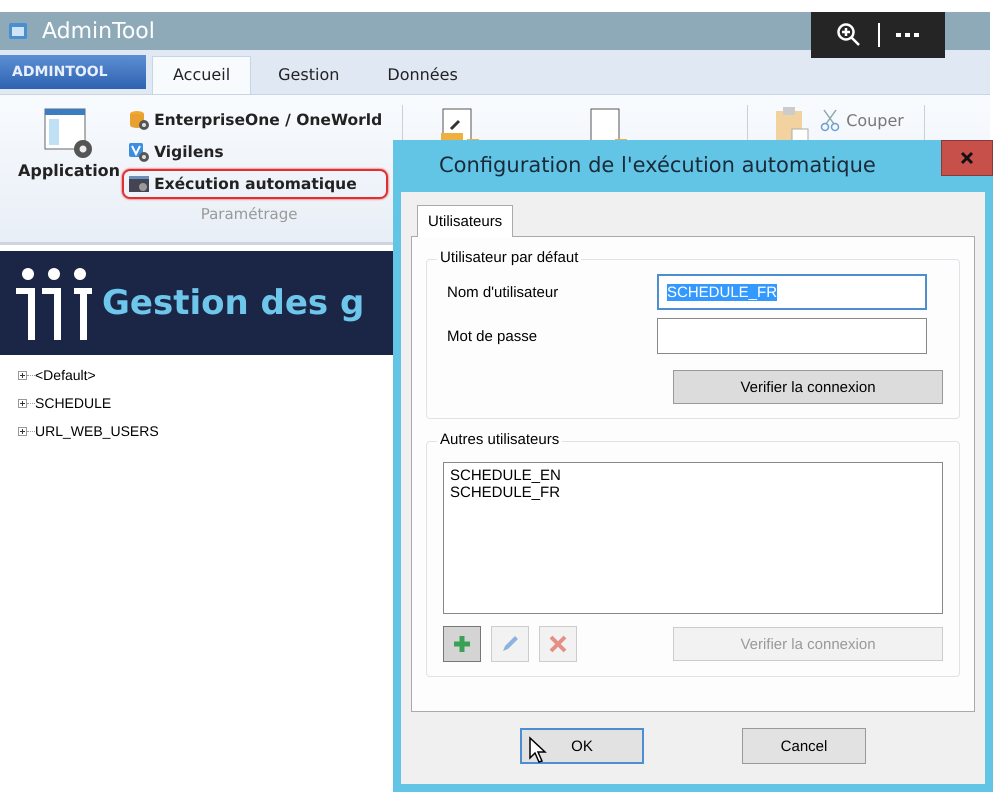 Image resolution: width=996 pixels, height=795 pixels. Describe the element at coordinates (505, 492) in the screenshot. I see `list-item: SCHEDULE_FR` at that location.